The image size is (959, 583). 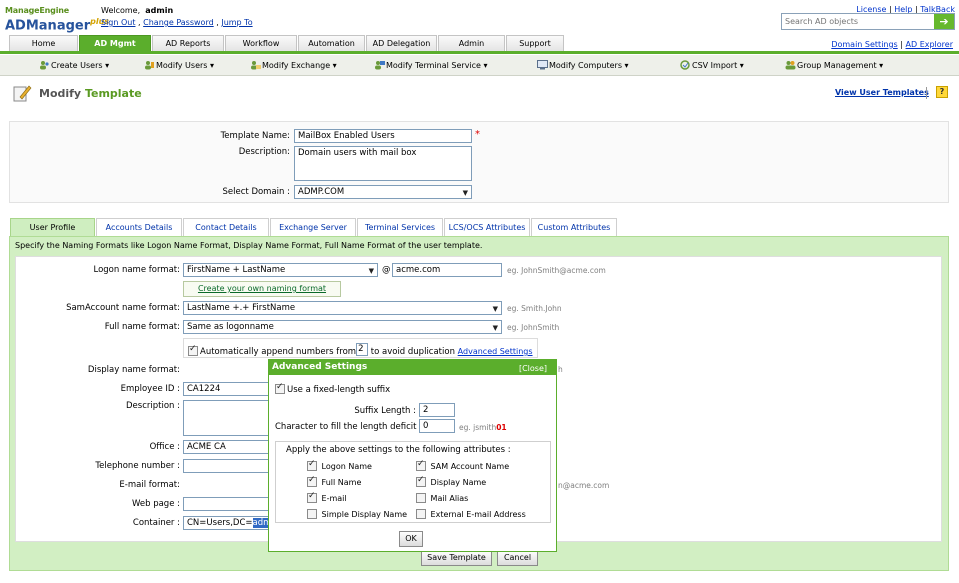 What do you see at coordinates (115, 43) in the screenshot?
I see `tab-ad-mgmt: AD Mgmt` at bounding box center [115, 43].